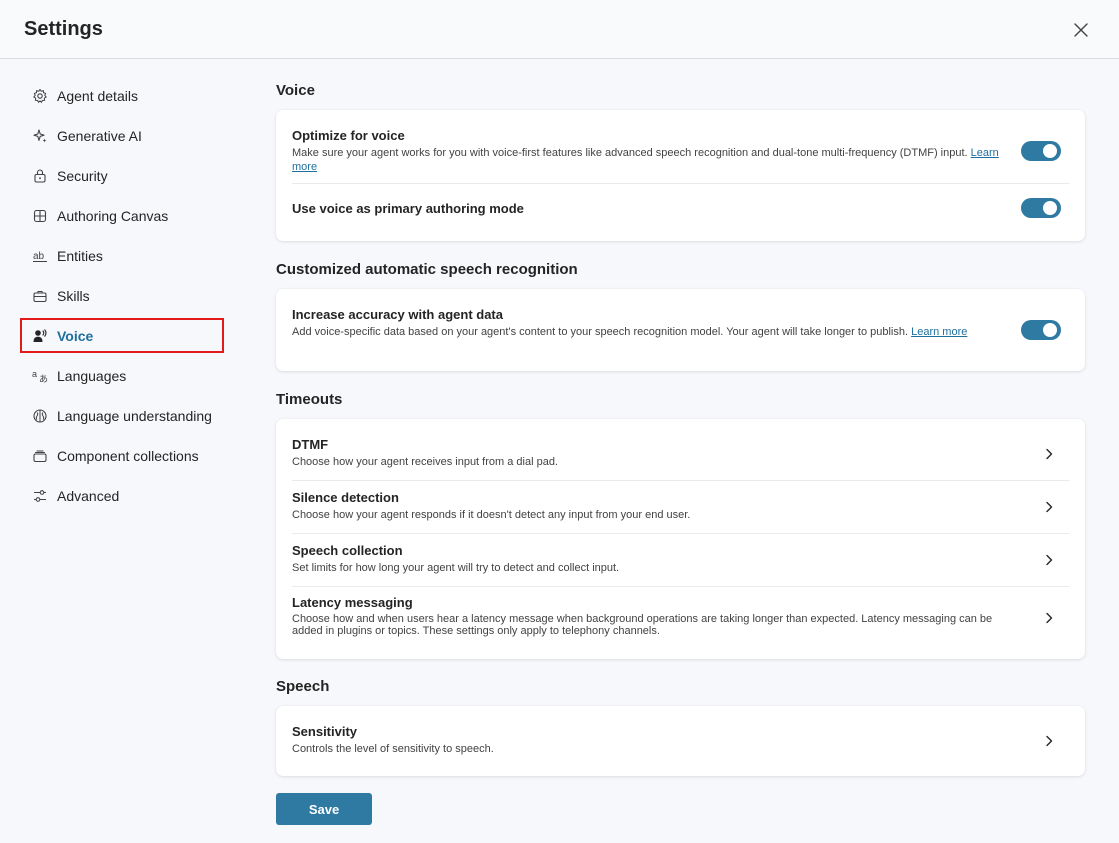 This screenshot has height=843, width=1119. Describe the element at coordinates (73, 295) in the screenshot. I see `sidebar-item-label: Skills` at that location.